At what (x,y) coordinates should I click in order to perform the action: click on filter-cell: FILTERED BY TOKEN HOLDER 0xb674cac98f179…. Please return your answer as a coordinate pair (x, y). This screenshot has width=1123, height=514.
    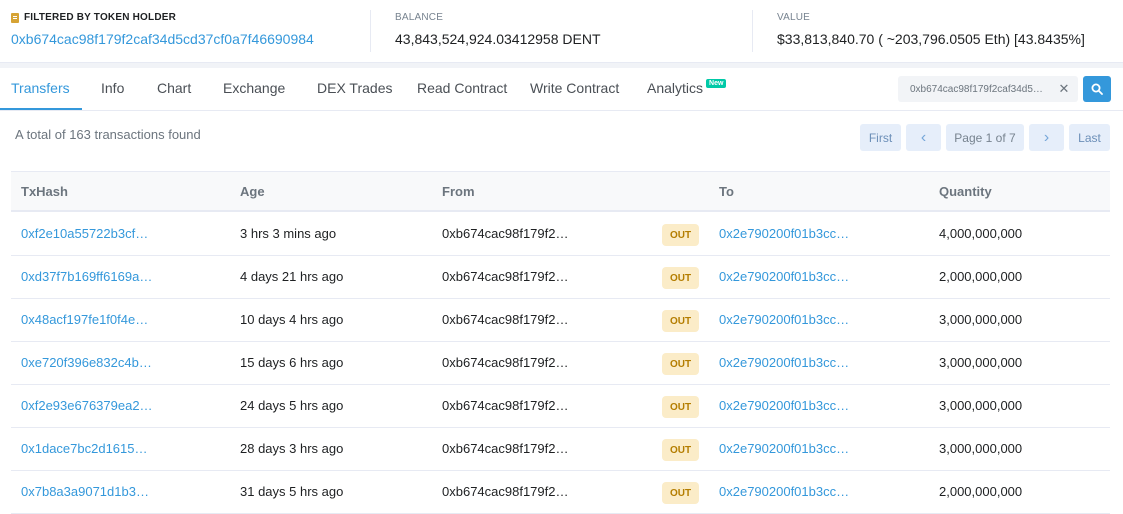
    Looking at the image, I should click on (185, 31).